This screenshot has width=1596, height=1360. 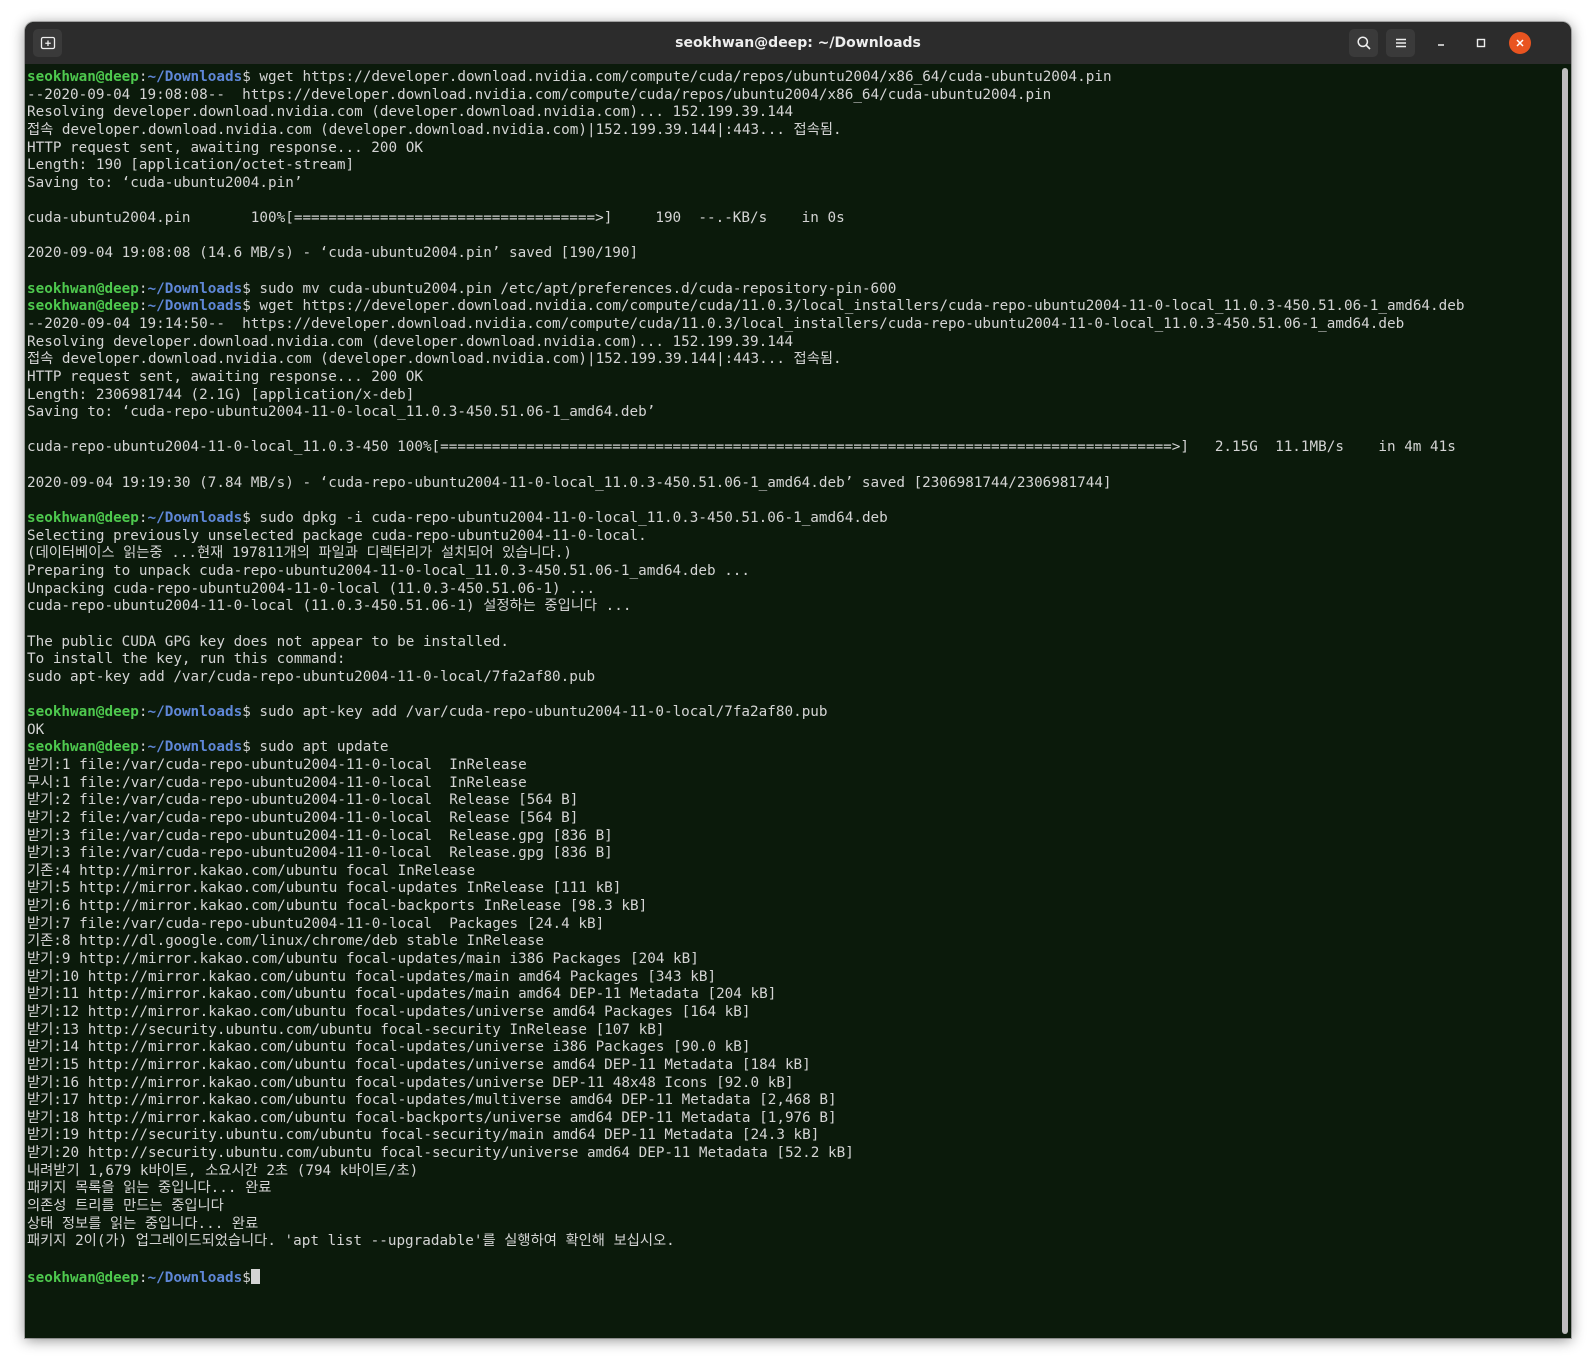 I want to click on close-icon, so click(x=1520, y=43).